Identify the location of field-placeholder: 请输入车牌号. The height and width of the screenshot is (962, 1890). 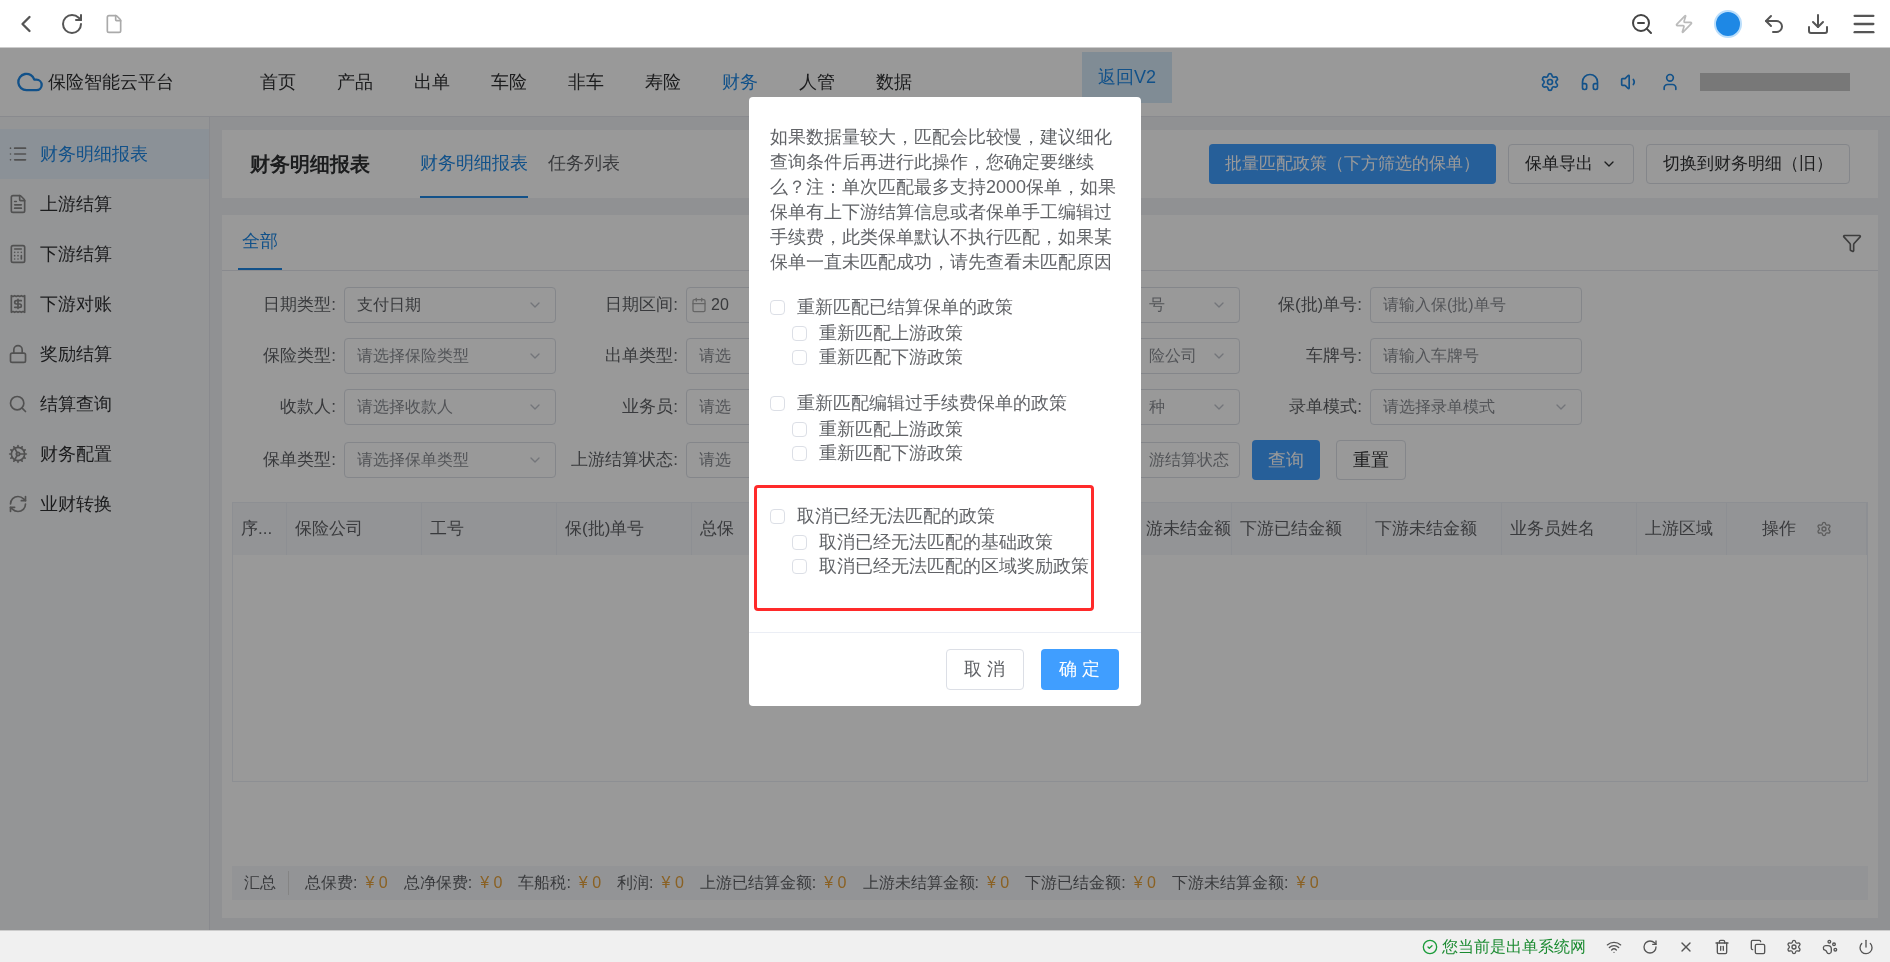
(1431, 356).